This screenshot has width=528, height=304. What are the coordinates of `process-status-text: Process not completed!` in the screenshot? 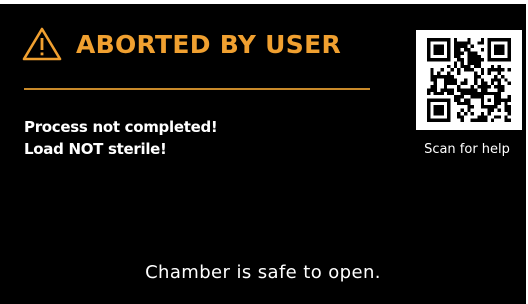 It's located at (121, 127).